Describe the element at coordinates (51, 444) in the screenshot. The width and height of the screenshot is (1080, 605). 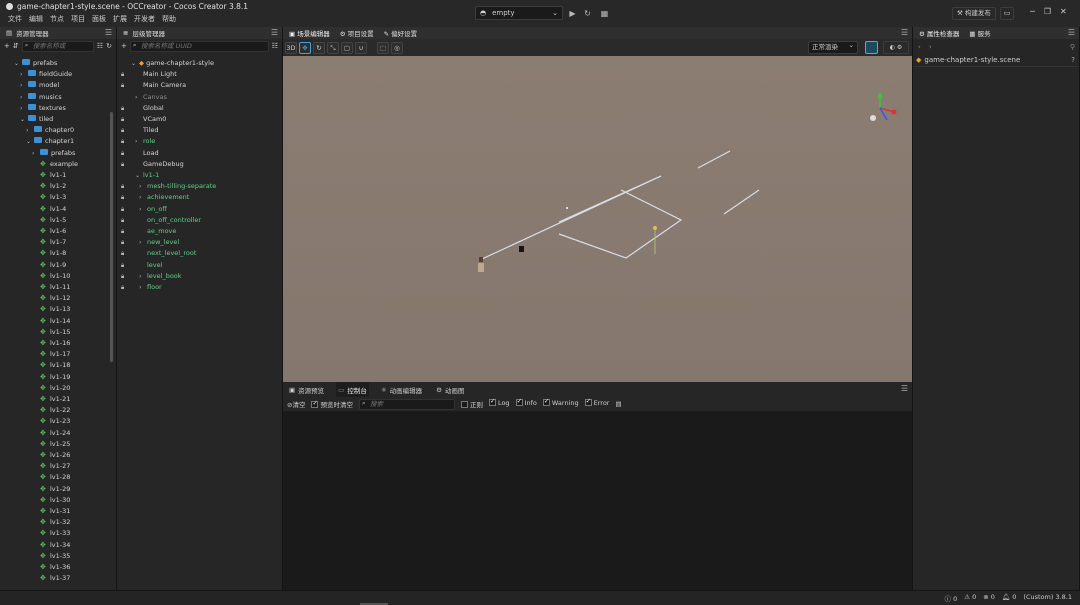
I see `asset-scene-item: ✥ lv1-25` at that location.